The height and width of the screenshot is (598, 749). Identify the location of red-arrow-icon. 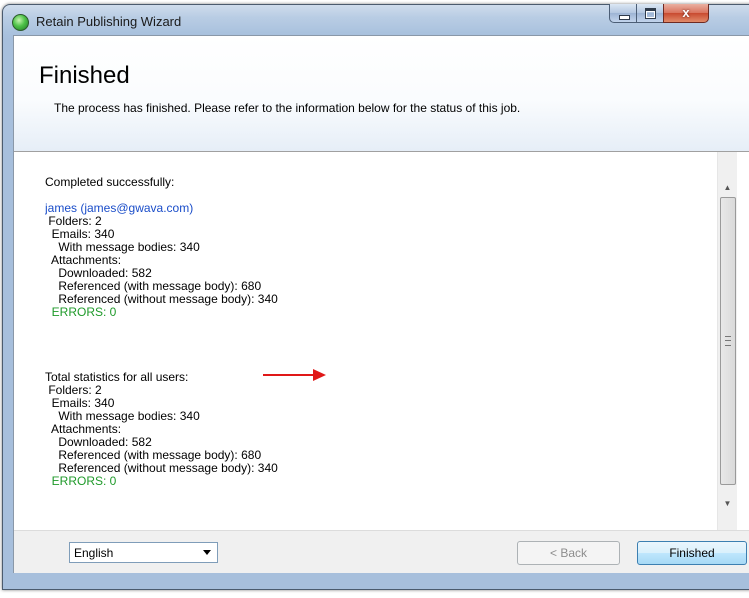
(294, 375).